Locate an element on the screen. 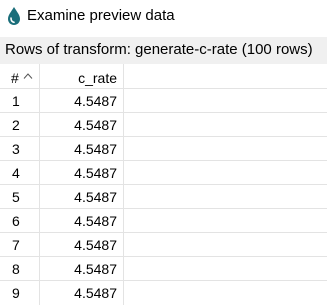 Image resolution: width=327 pixels, height=305 pixels. hop-droplet-icon is located at coordinates (14, 16).